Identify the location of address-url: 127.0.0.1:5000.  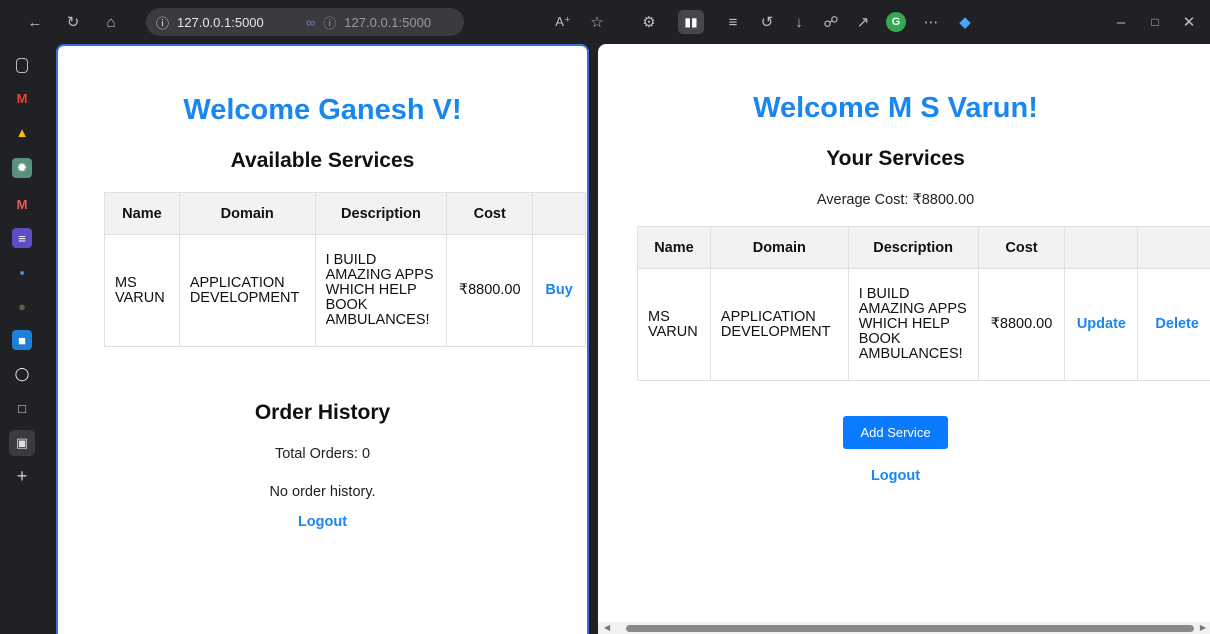
(220, 22).